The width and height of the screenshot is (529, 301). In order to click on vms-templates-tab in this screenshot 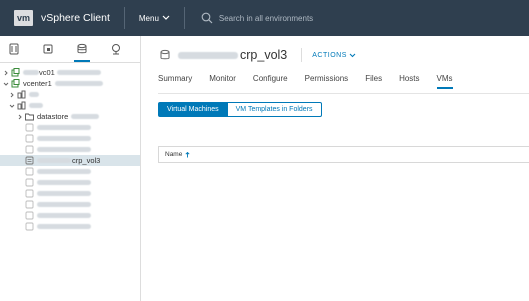, I will do `click(48, 49)`.